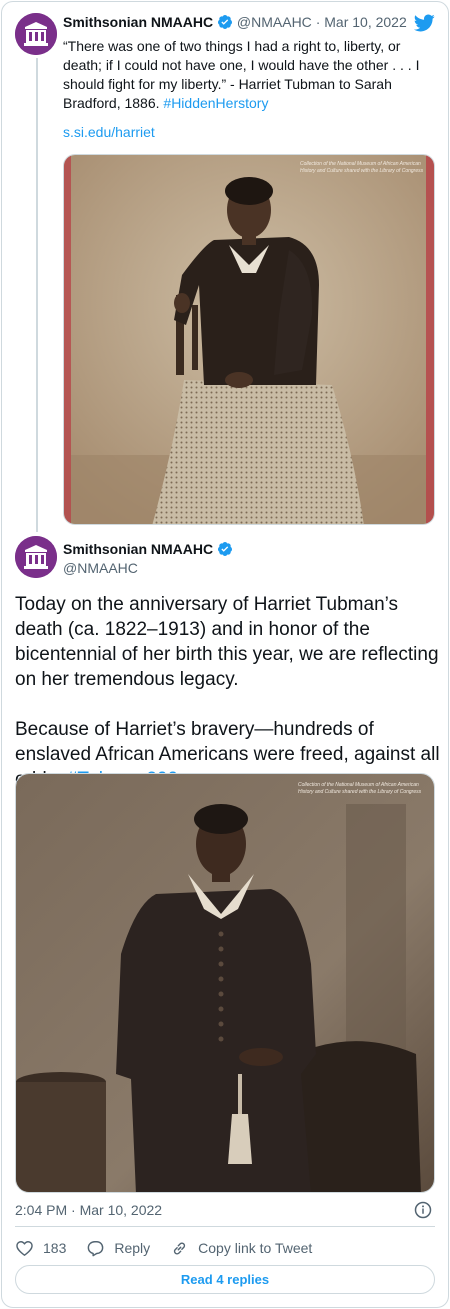 This screenshot has height=1309, width=450. What do you see at coordinates (424, 23) in the screenshot?
I see `twitter-bird-icon` at bounding box center [424, 23].